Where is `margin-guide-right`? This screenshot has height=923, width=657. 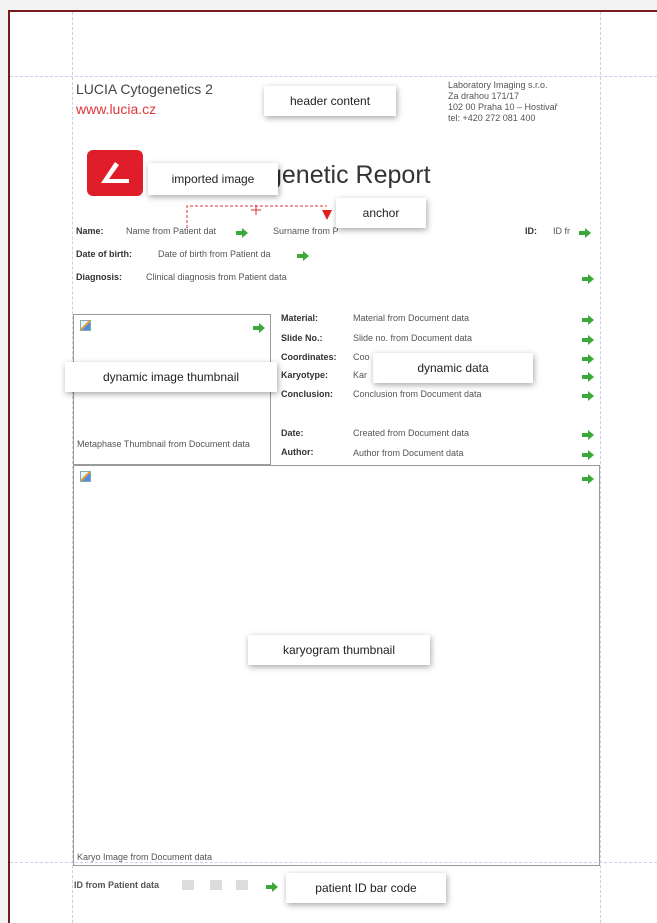
margin-guide-right is located at coordinates (600, 467).